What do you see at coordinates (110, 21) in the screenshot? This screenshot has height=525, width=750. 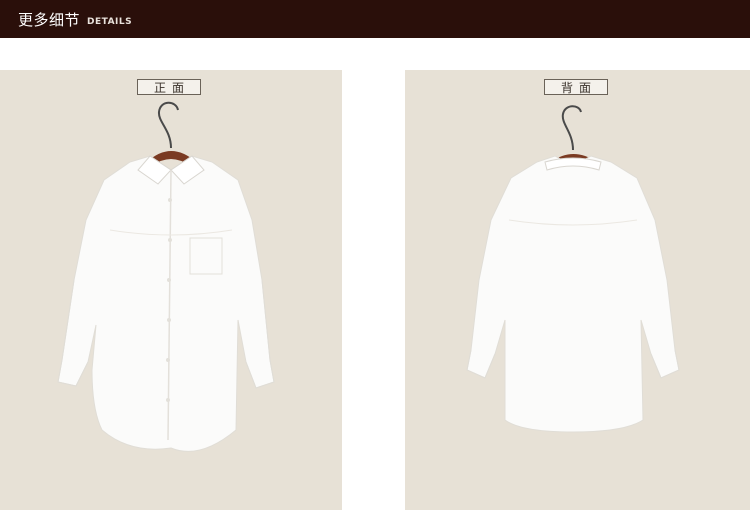 I see `header-title-en: DETAILS` at bounding box center [110, 21].